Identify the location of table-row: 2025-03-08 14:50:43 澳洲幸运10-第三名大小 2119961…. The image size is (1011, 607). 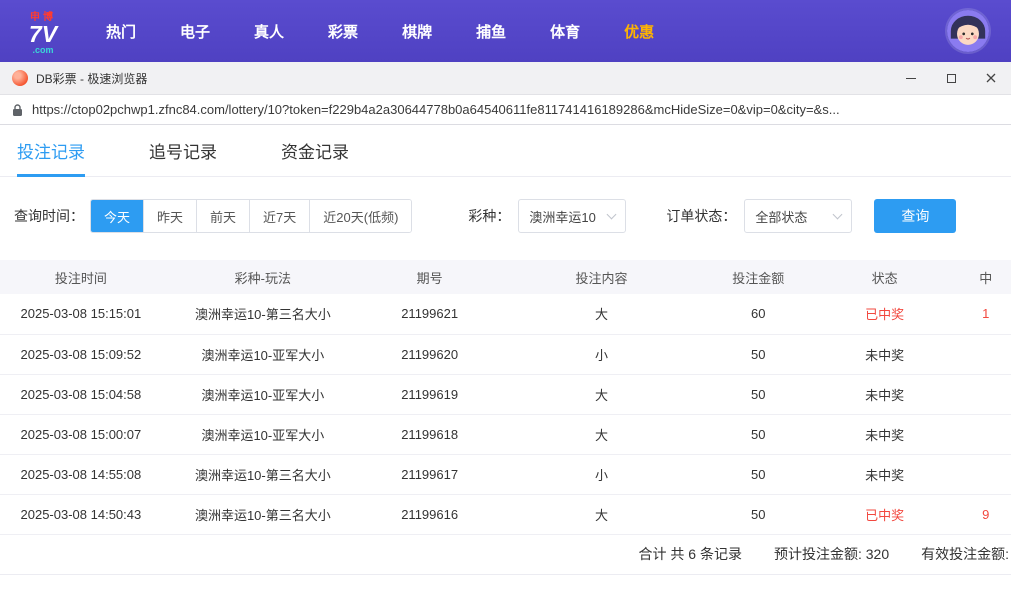
(505, 514).